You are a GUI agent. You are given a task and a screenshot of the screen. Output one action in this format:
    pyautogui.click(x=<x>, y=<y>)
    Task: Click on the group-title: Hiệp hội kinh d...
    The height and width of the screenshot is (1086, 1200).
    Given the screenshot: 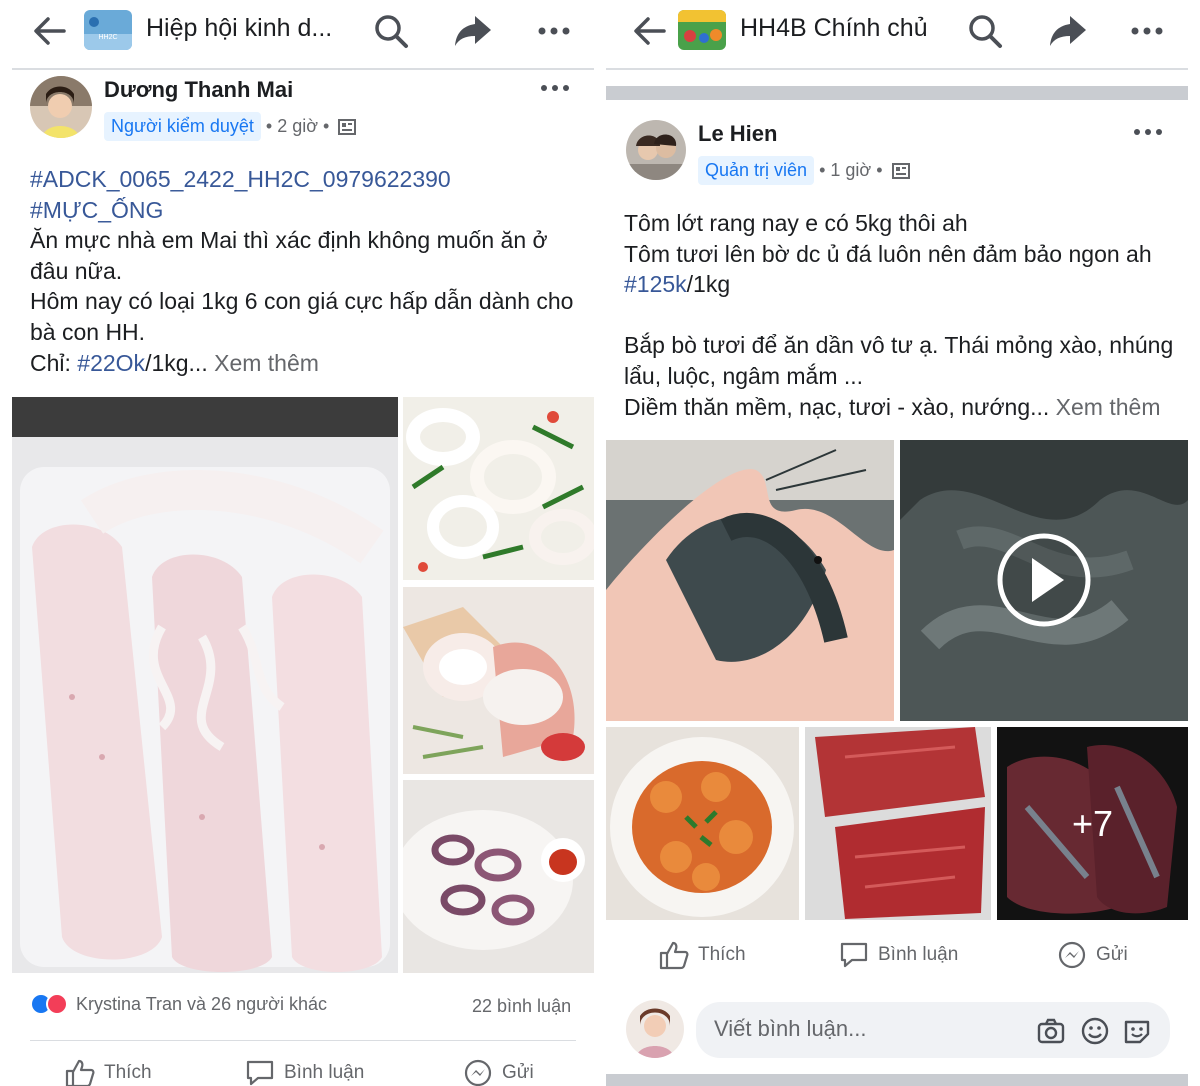 What is the action you would take?
    pyautogui.click(x=239, y=28)
    